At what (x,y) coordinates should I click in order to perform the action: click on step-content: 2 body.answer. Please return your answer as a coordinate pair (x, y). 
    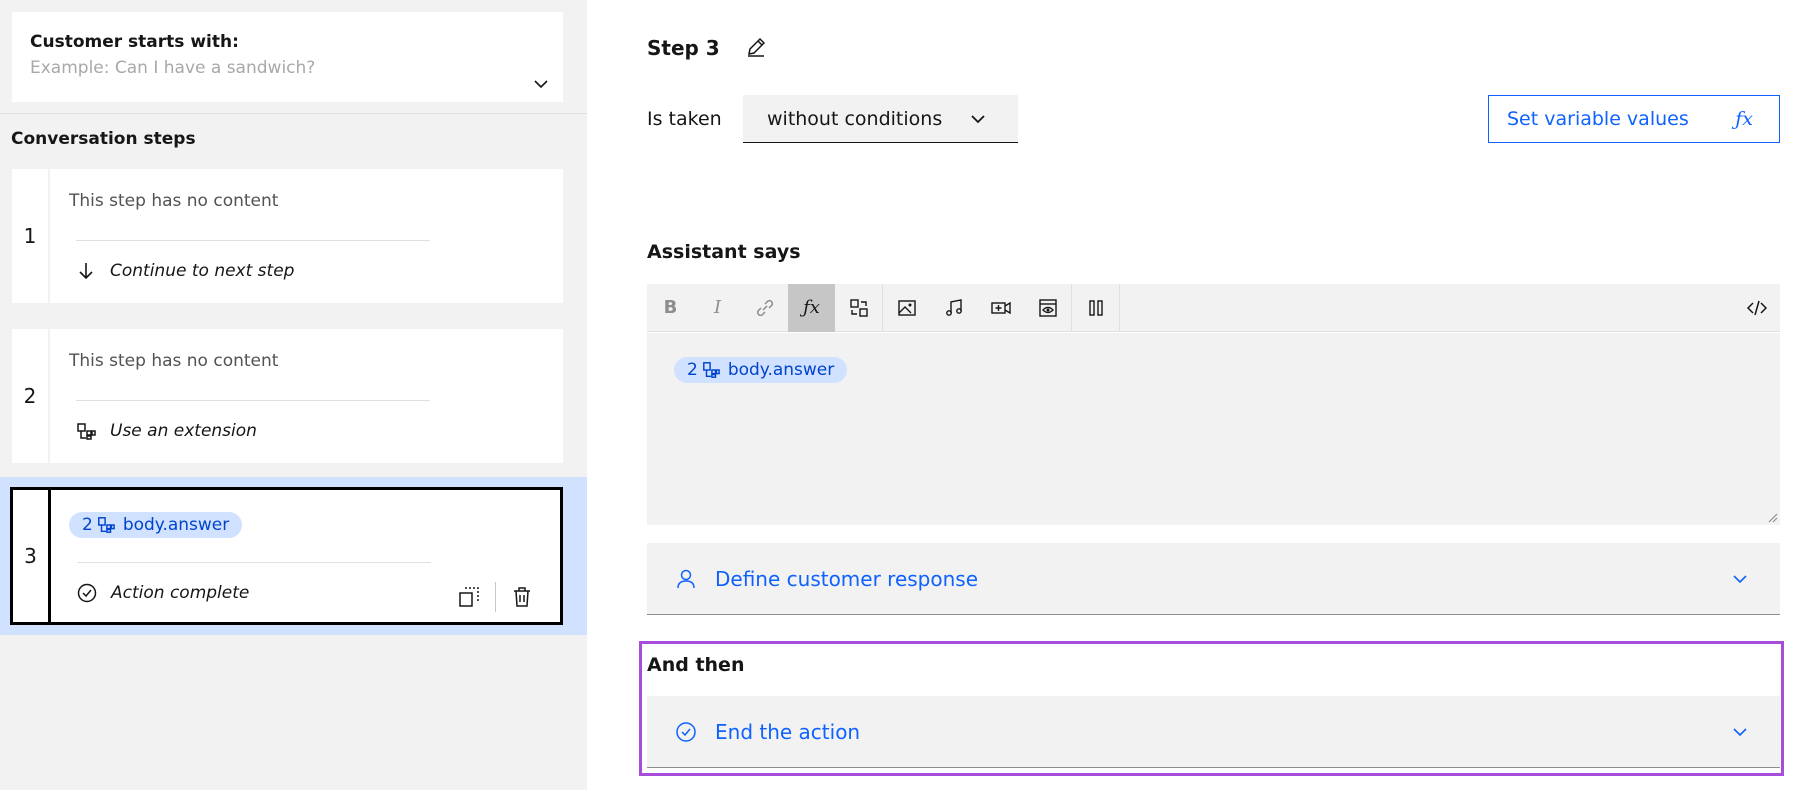
    Looking at the image, I should click on (156, 525).